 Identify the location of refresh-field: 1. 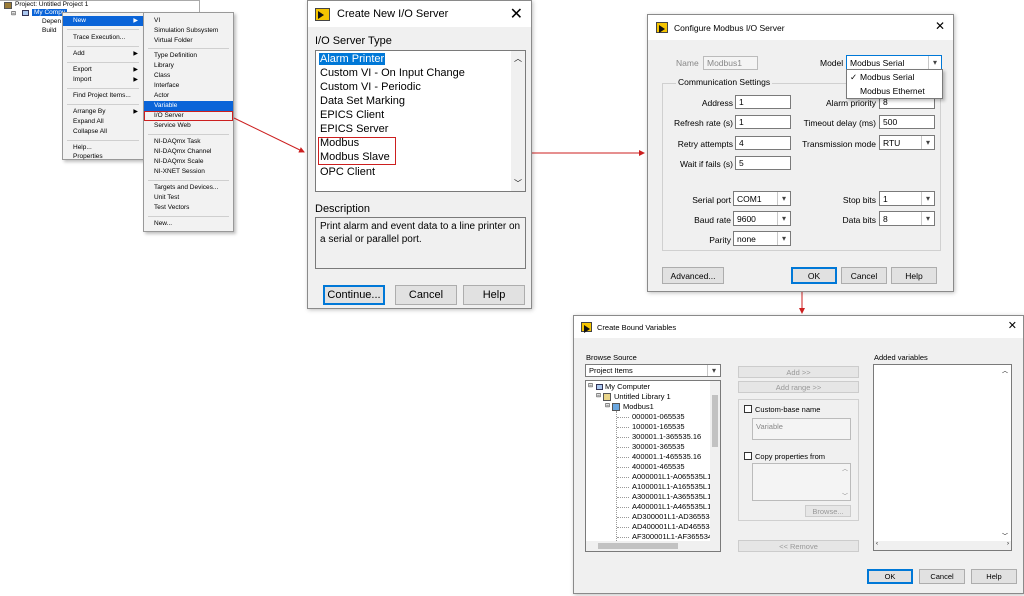
(763, 122).